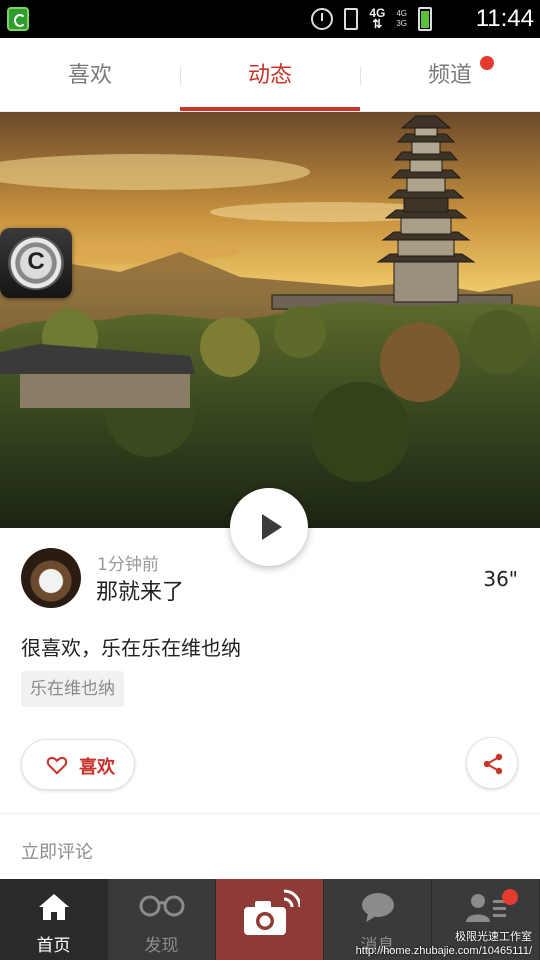 The width and height of the screenshot is (540, 960). Describe the element at coordinates (510, 897) in the screenshot. I see `contacts-badge` at that location.